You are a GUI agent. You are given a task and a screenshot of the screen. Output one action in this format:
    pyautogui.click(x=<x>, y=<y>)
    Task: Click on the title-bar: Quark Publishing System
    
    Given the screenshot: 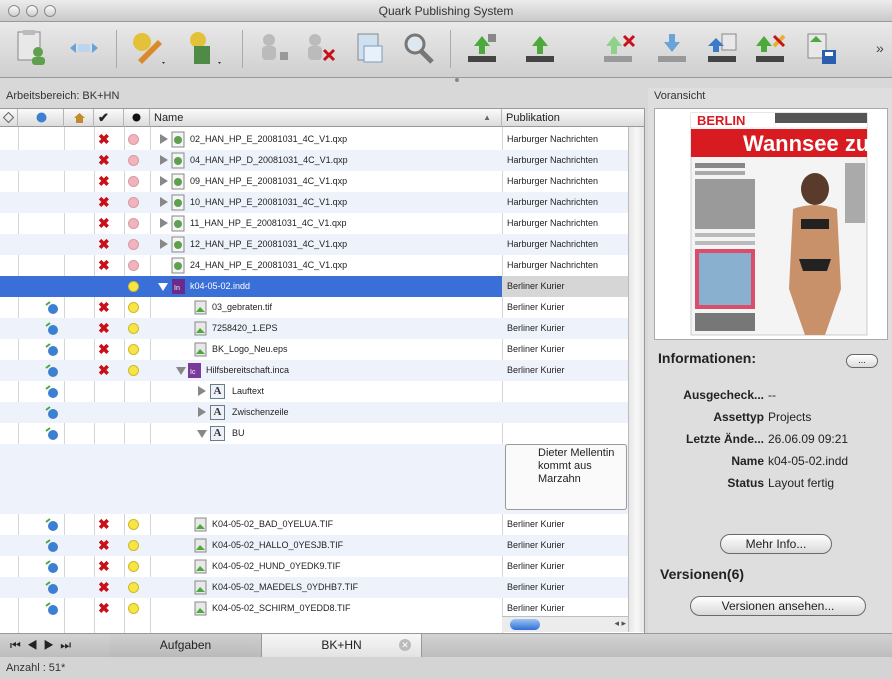 What is the action you would take?
    pyautogui.click(x=446, y=11)
    